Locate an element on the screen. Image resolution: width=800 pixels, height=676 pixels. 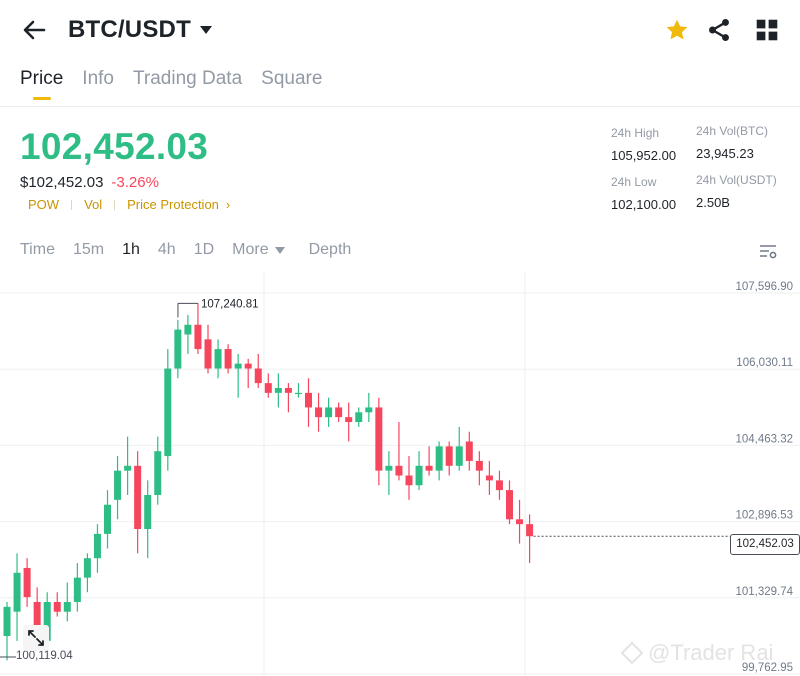
star-icon is located at coordinates (677, 30).